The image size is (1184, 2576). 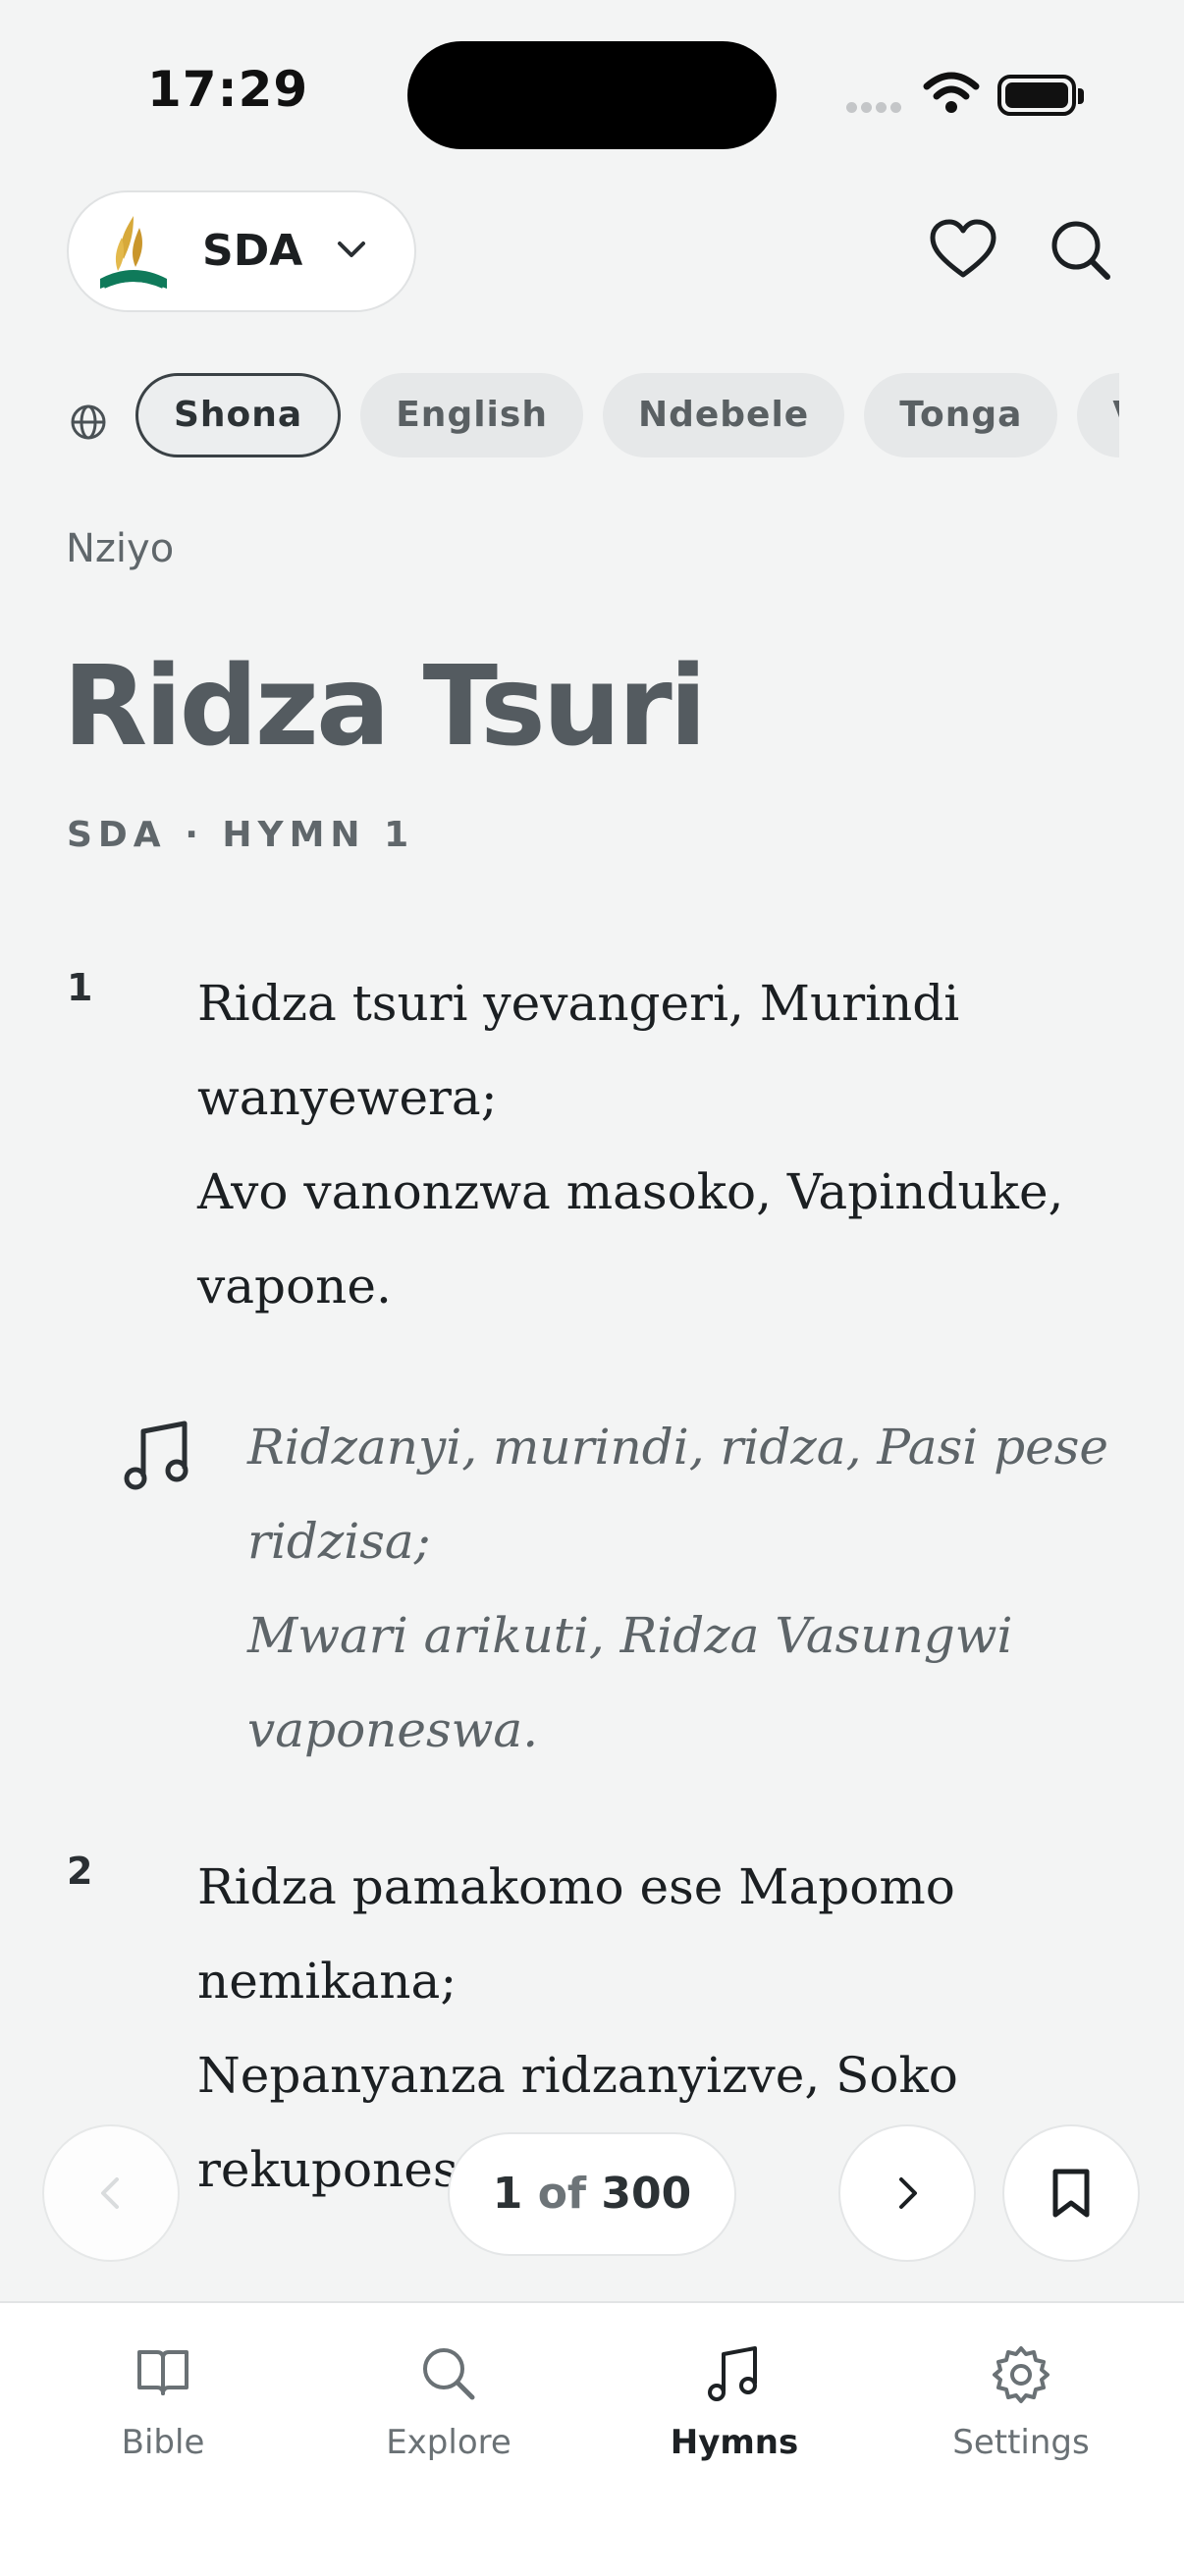 I want to click on battery-cap, so click(x=1081, y=96).